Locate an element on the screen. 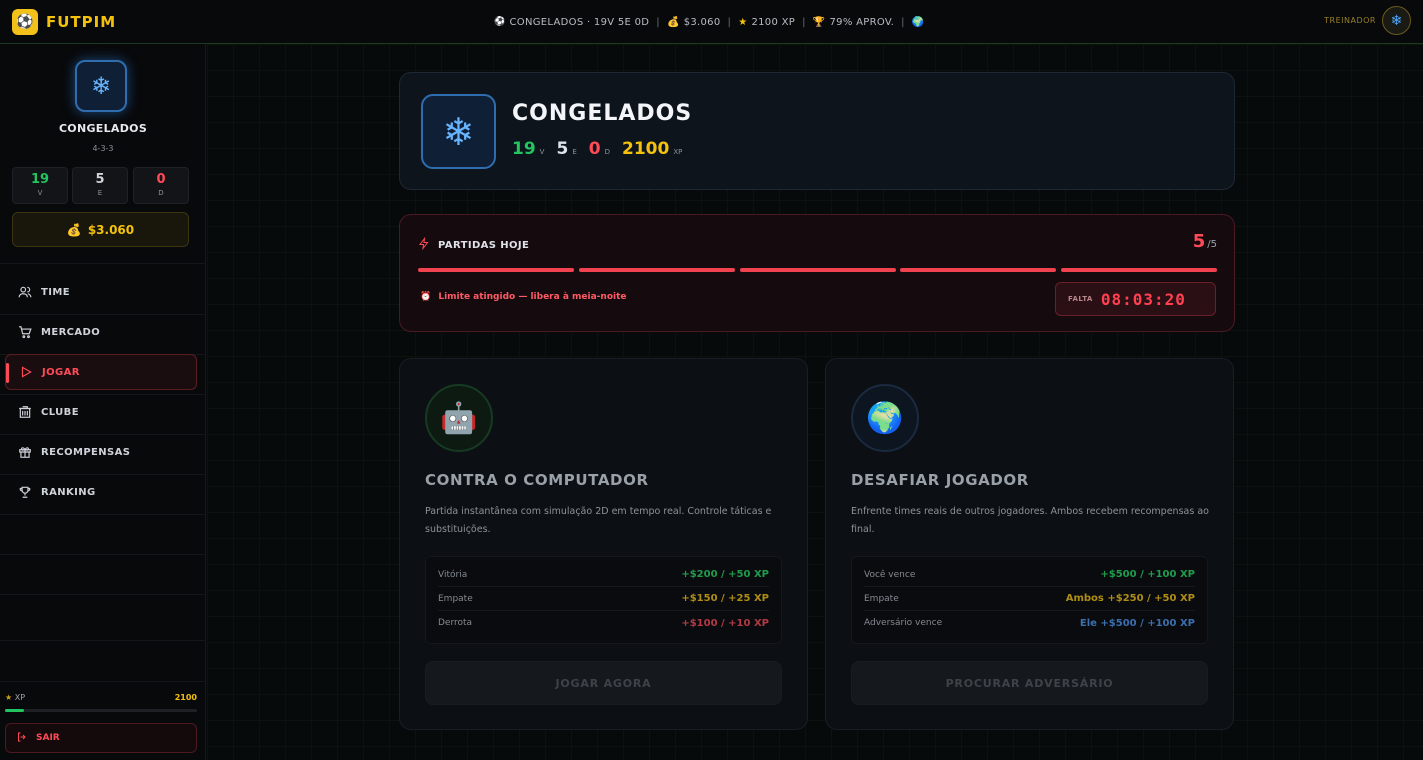  ticker-item-xp: ★ 2100 XP is located at coordinates (767, 22).